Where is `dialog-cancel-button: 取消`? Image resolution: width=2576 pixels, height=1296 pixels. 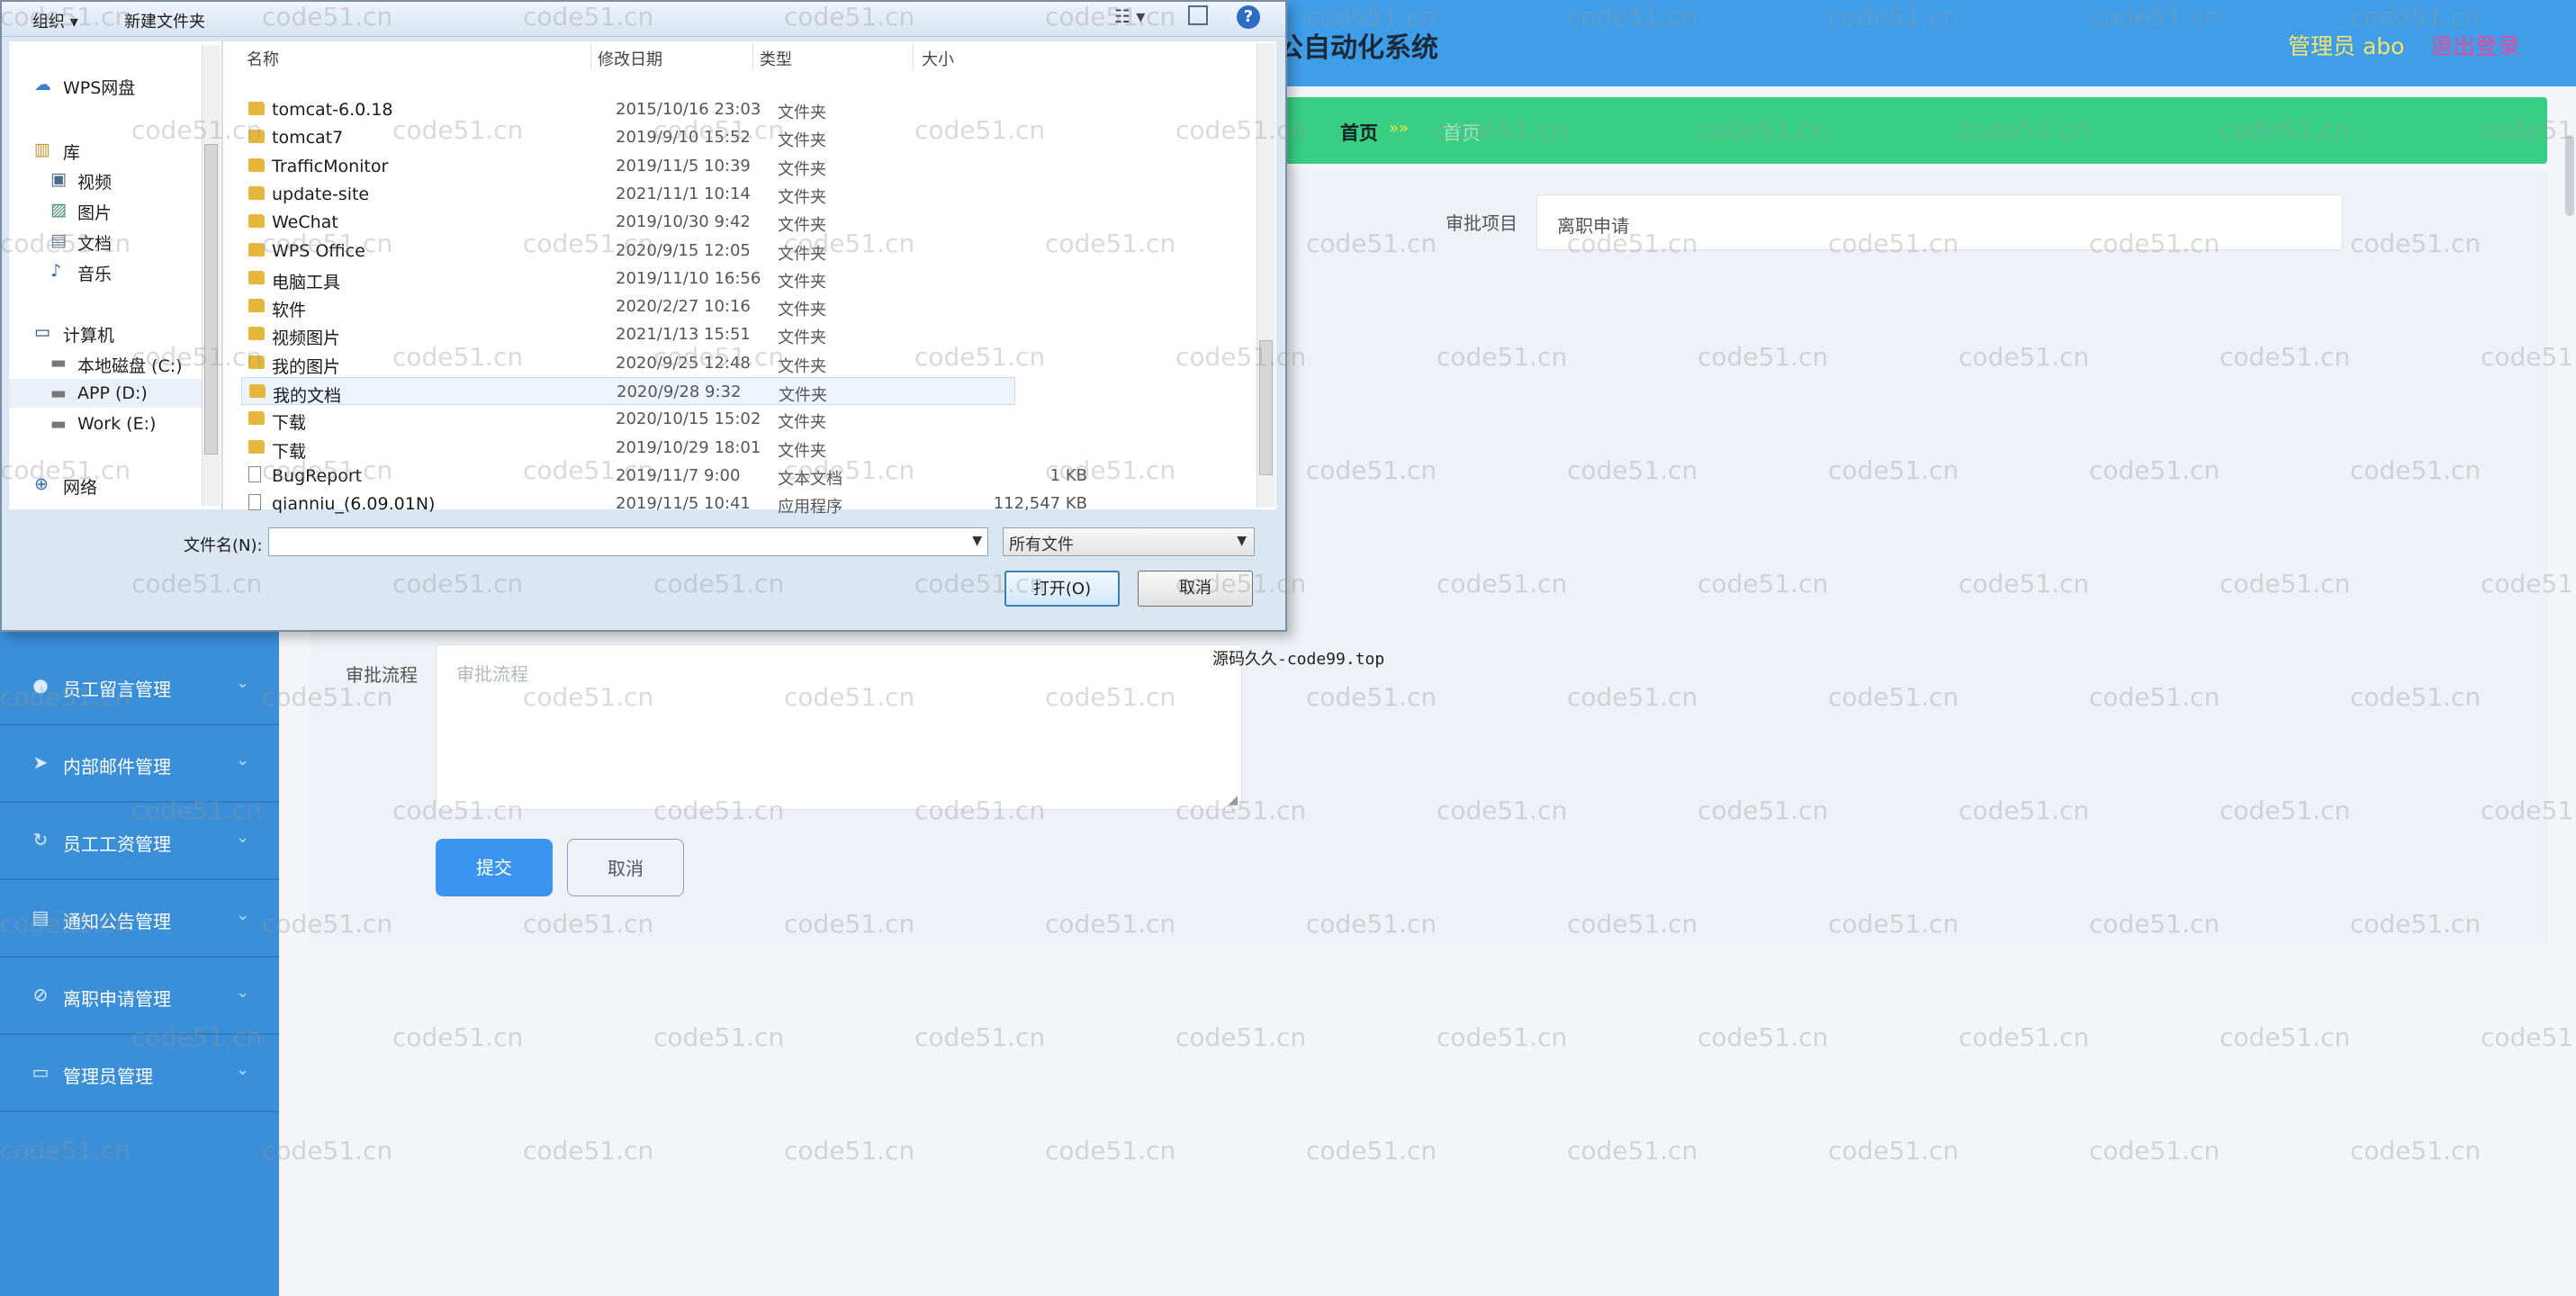
dialog-cancel-button: 取消 is located at coordinates (1195, 589).